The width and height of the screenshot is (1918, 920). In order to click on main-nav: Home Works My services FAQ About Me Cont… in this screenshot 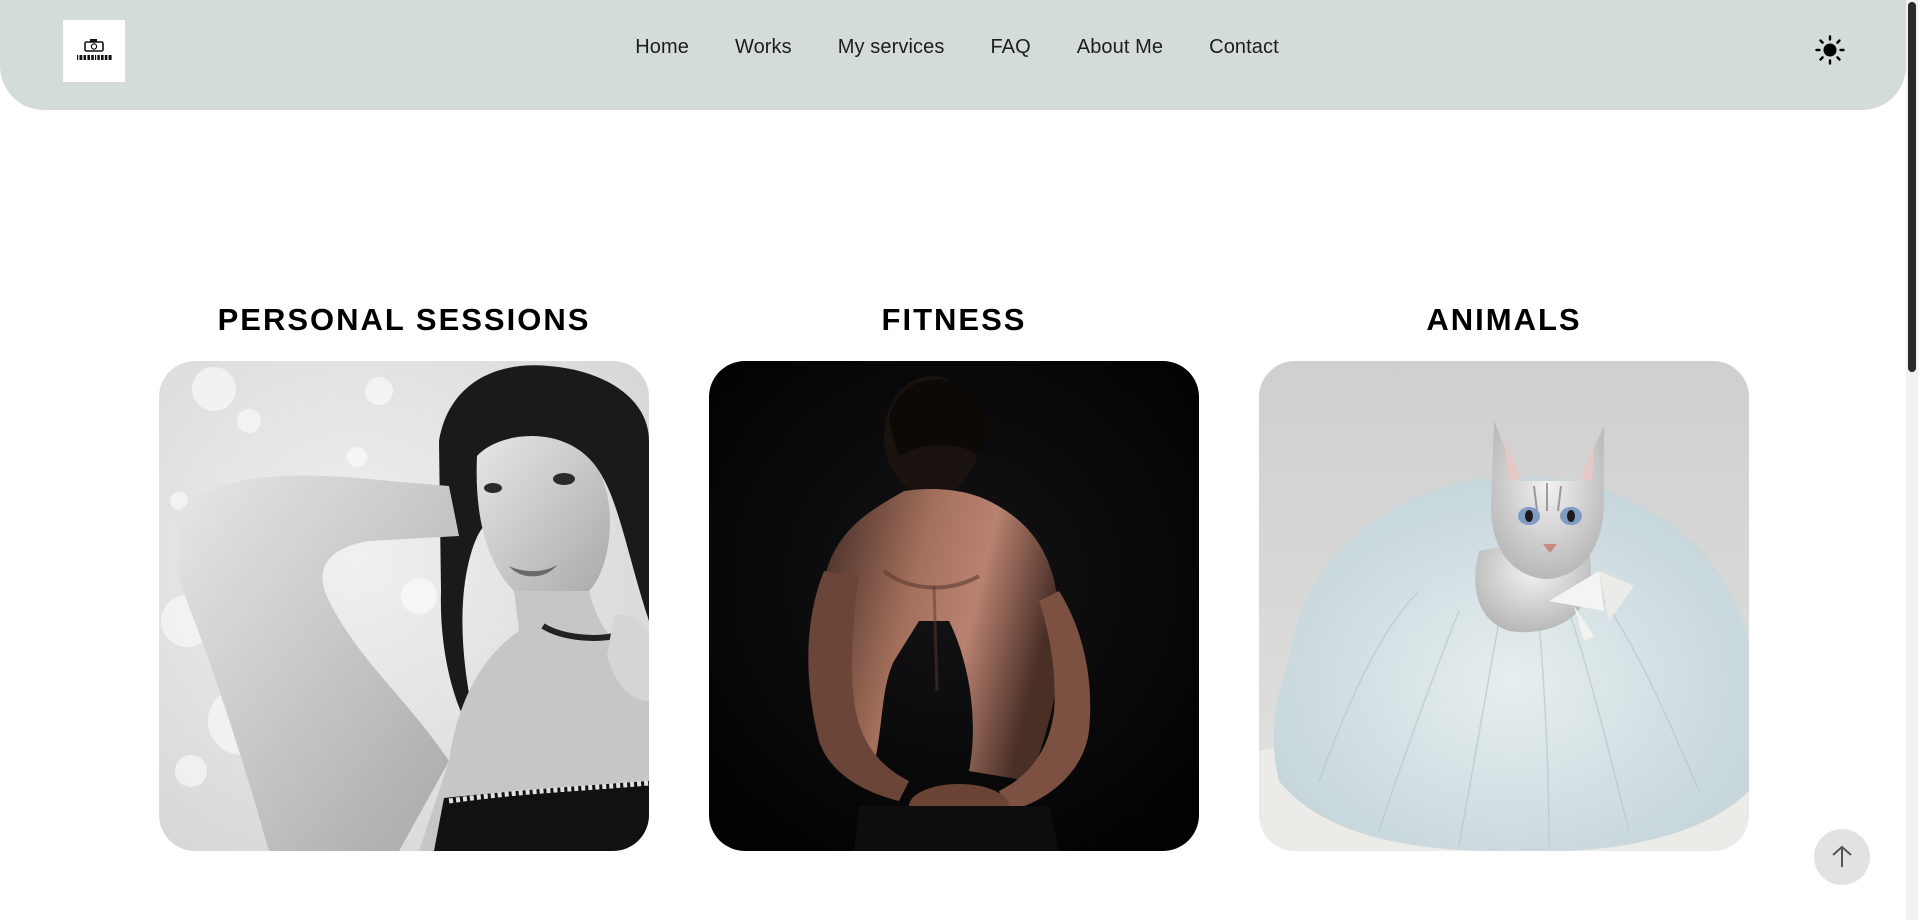, I will do `click(957, 47)`.